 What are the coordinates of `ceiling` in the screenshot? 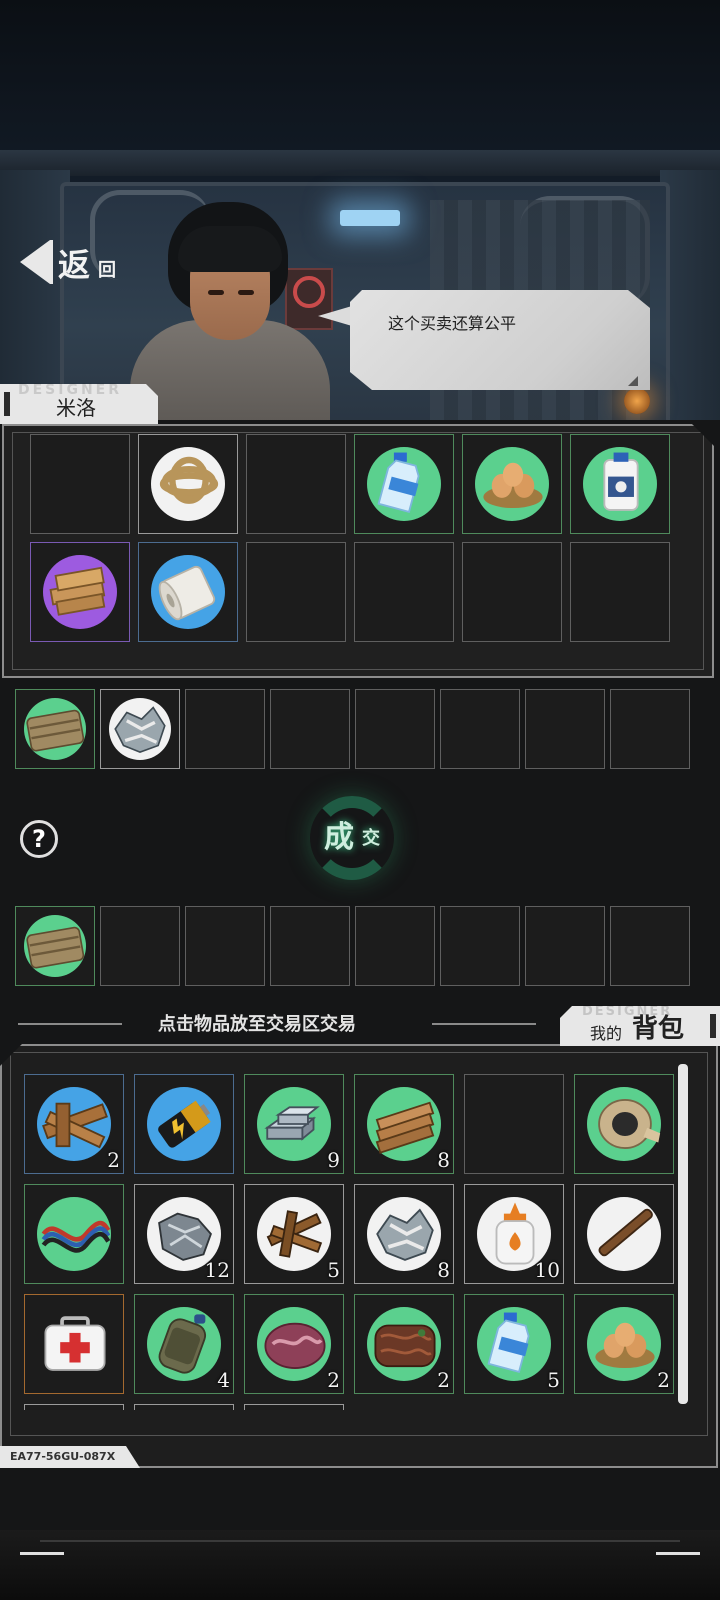 It's located at (360, 163).